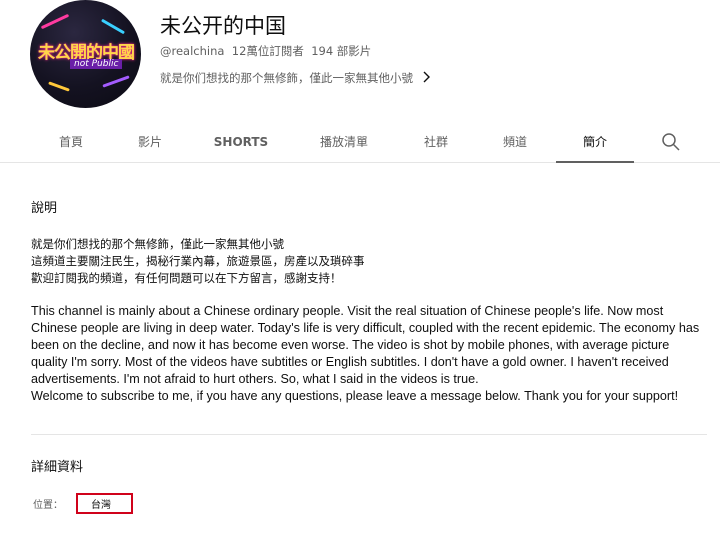  Describe the element at coordinates (241, 142) in the screenshot. I see `tab-shorts: SHORTS` at that location.